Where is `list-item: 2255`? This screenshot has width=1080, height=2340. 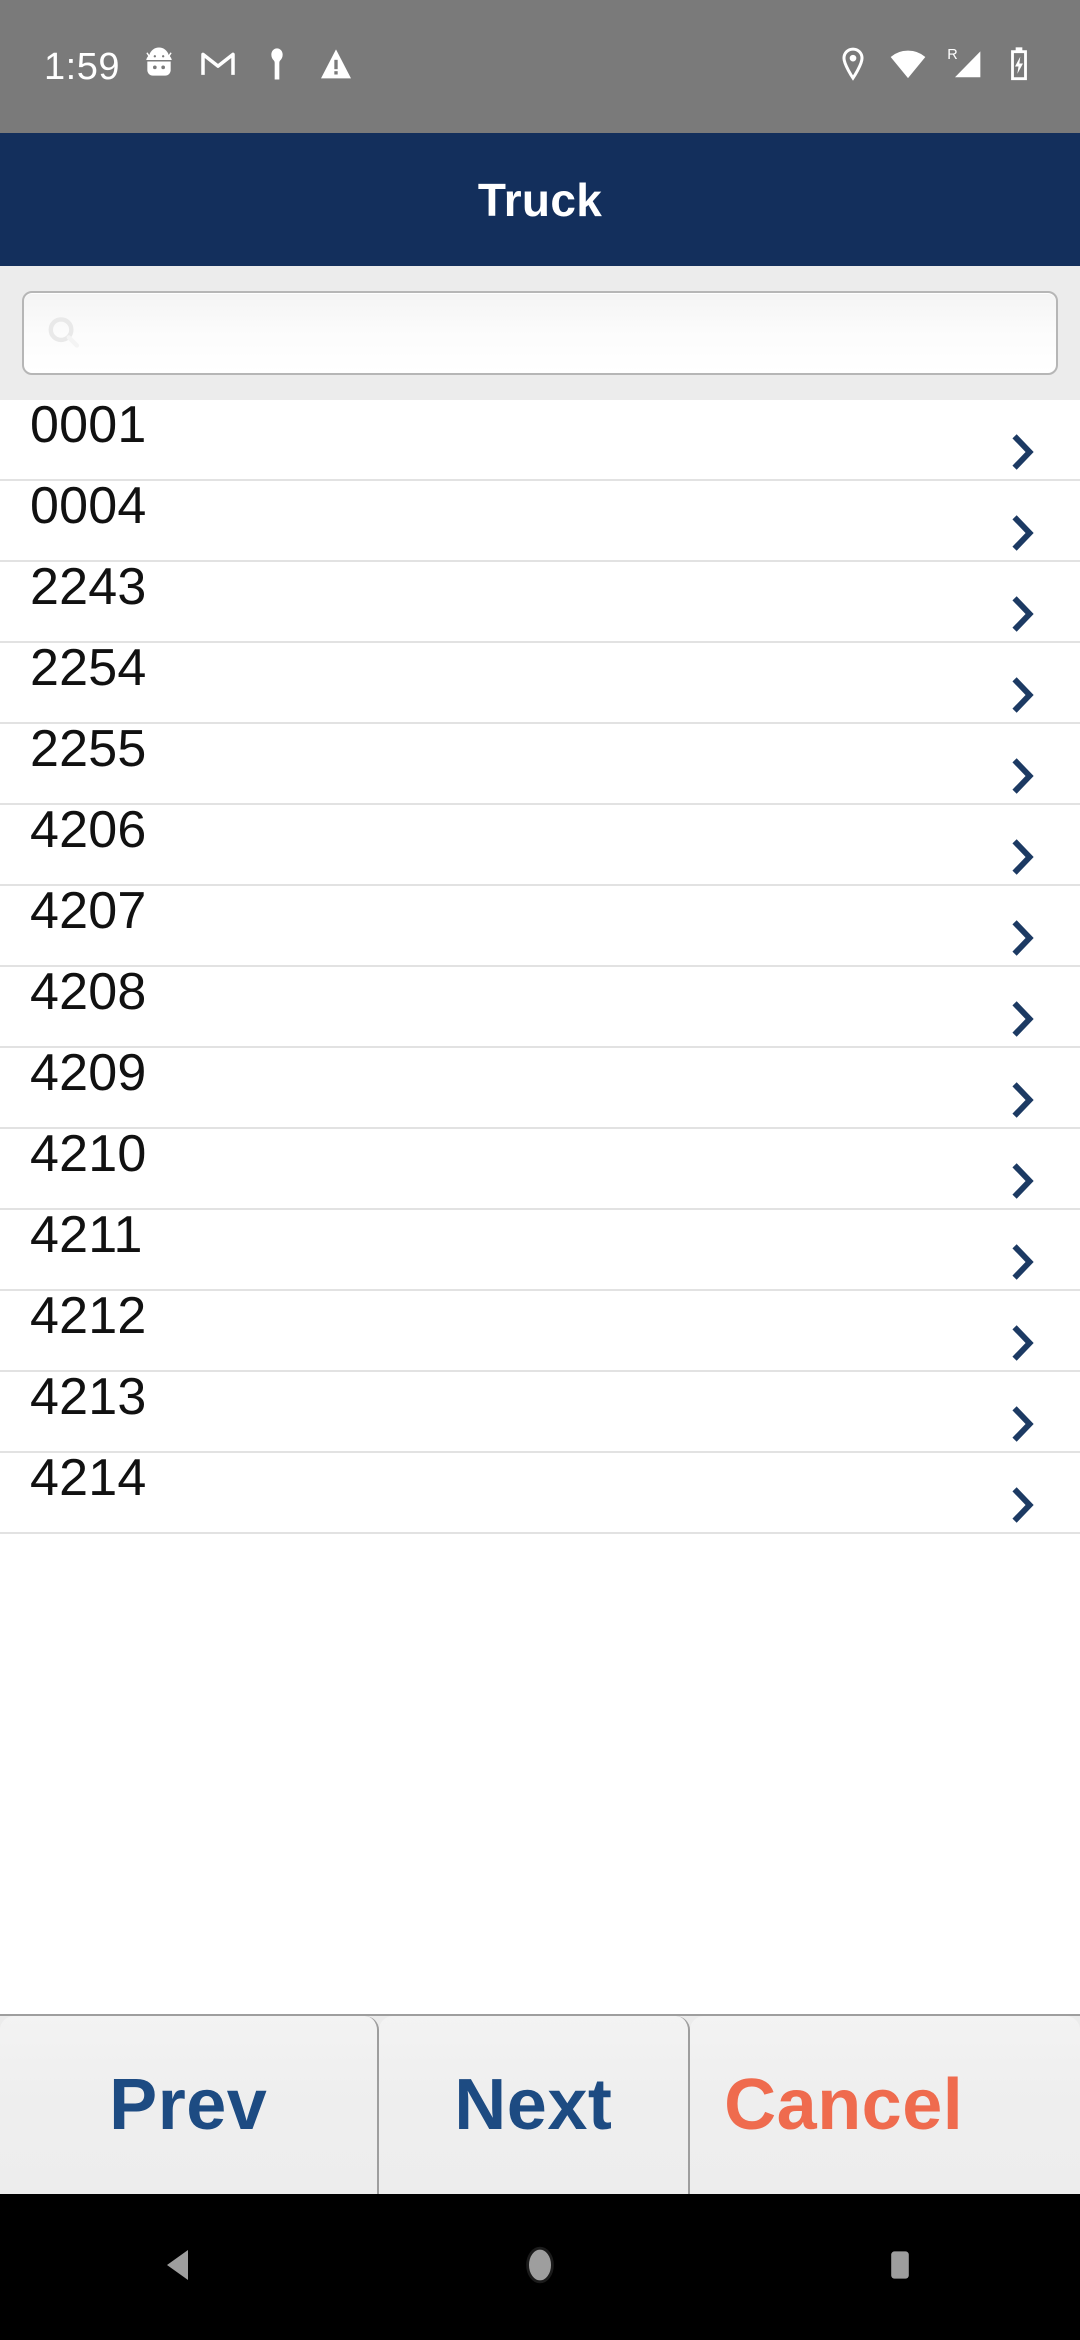 list-item: 2255 is located at coordinates (540, 762).